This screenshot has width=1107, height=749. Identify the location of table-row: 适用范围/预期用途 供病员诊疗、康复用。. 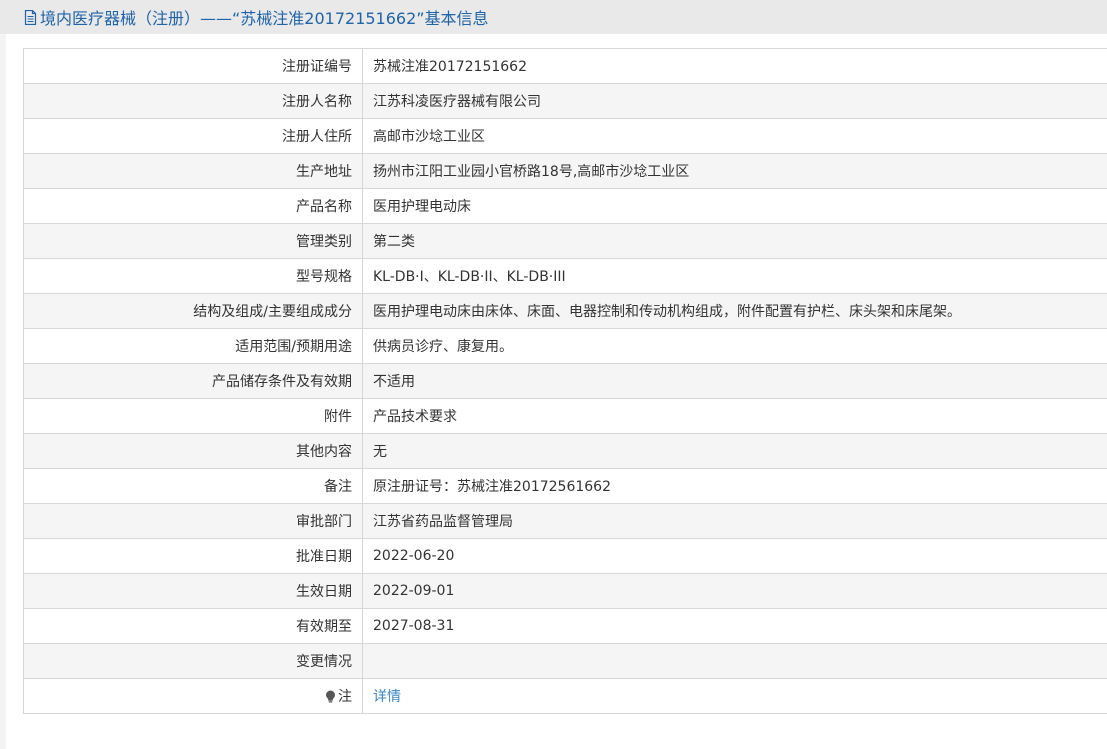
(565, 346).